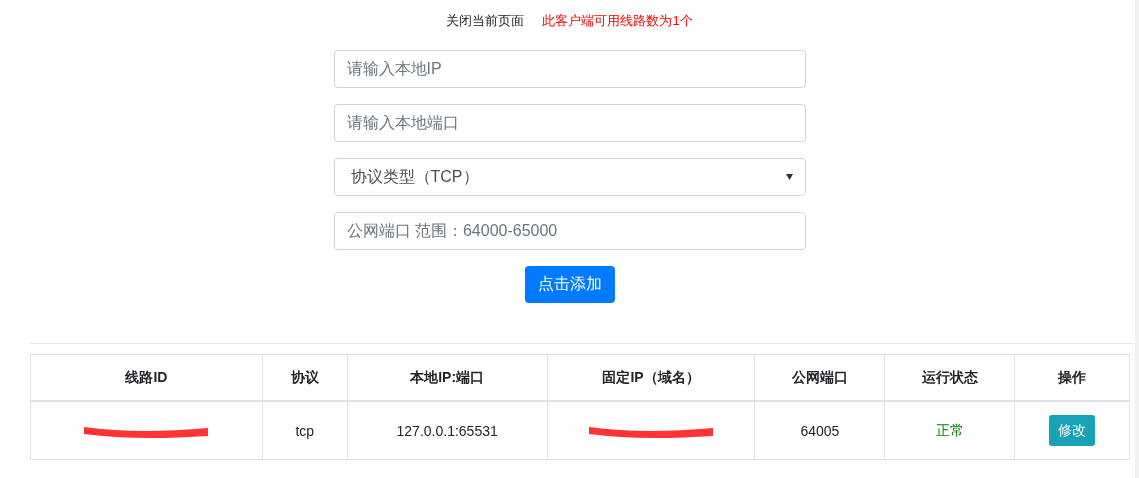 The height and width of the screenshot is (478, 1139). I want to click on table-cell: 64005, so click(819, 430).